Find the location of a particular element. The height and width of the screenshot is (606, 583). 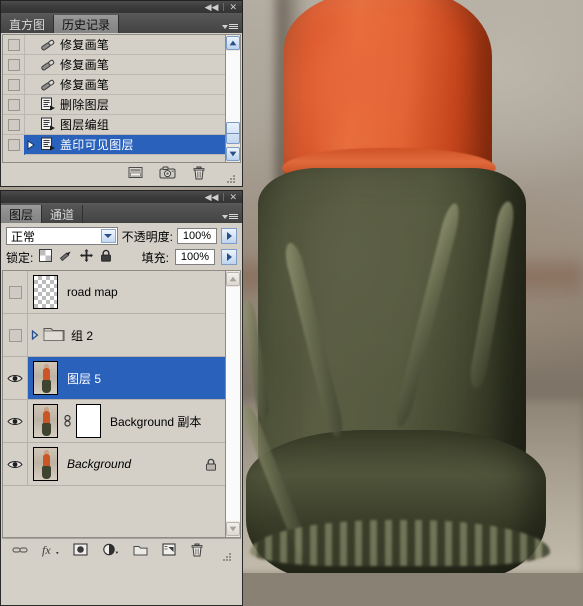

history-item-selected: 盖印可见图层 is located at coordinates (114, 144).